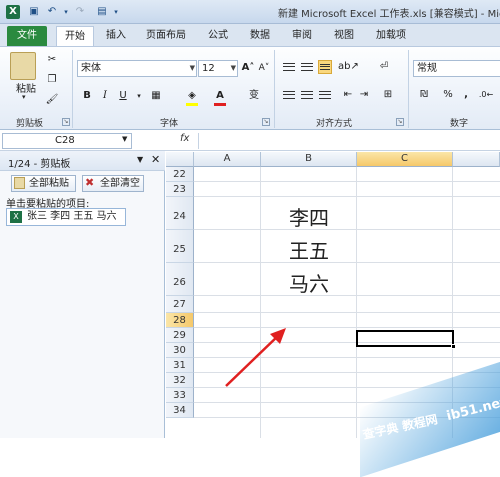 The width and height of the screenshot is (500, 477). What do you see at coordinates (325, 95) in the screenshot?
I see `align-right-icon` at bounding box center [325, 95].